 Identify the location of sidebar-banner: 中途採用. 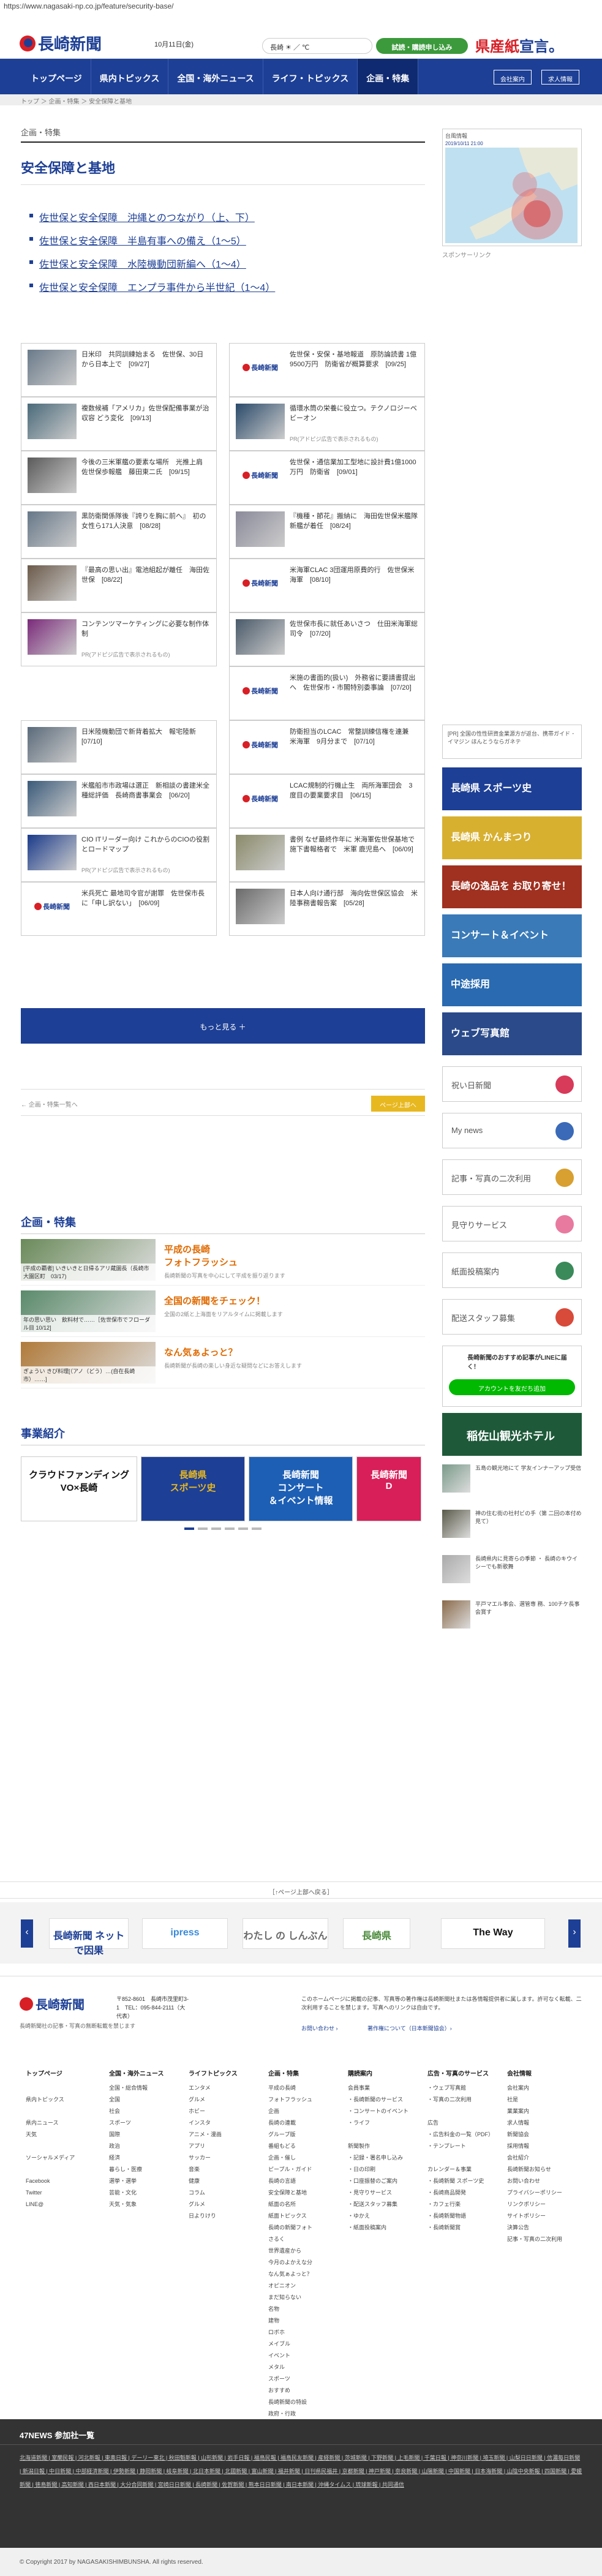
(512, 984).